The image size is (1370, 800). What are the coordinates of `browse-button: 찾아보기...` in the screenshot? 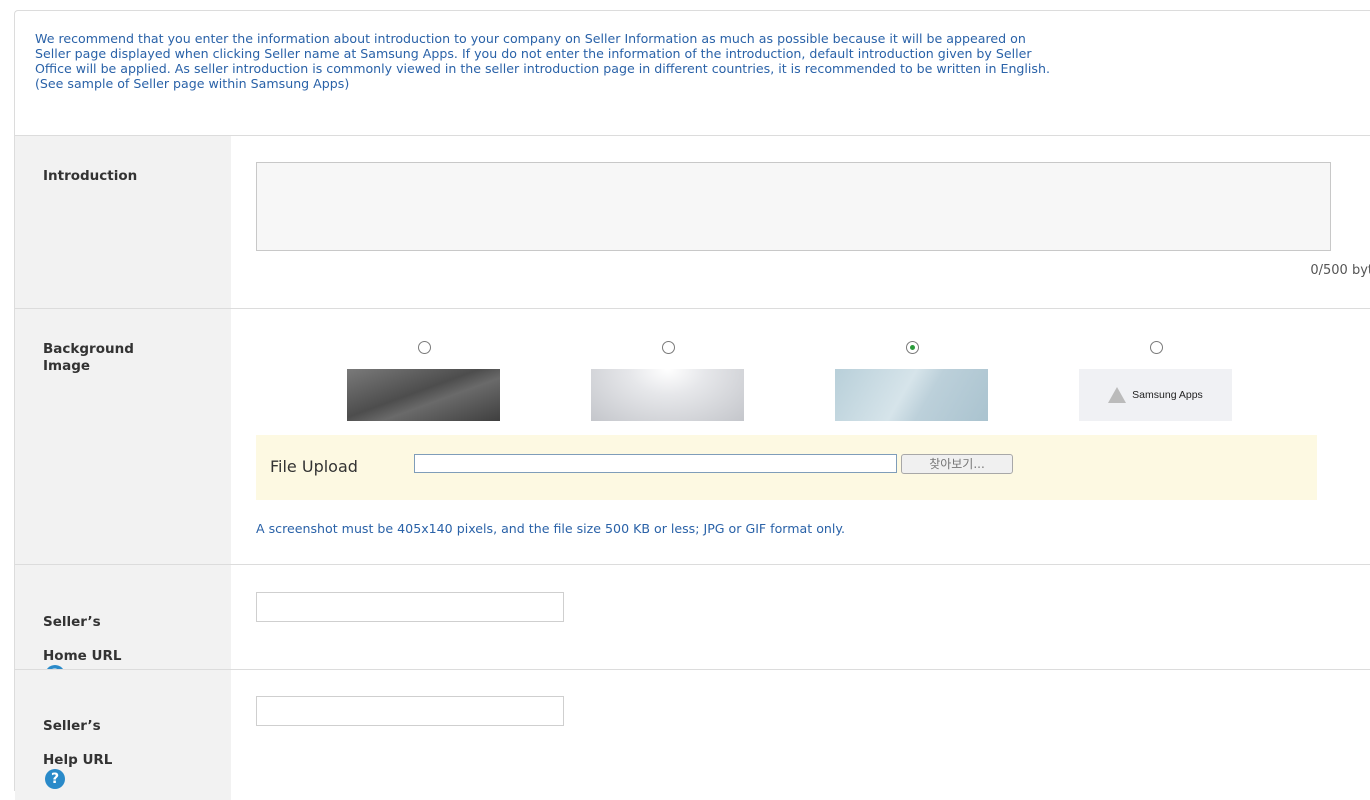 It's located at (957, 464).